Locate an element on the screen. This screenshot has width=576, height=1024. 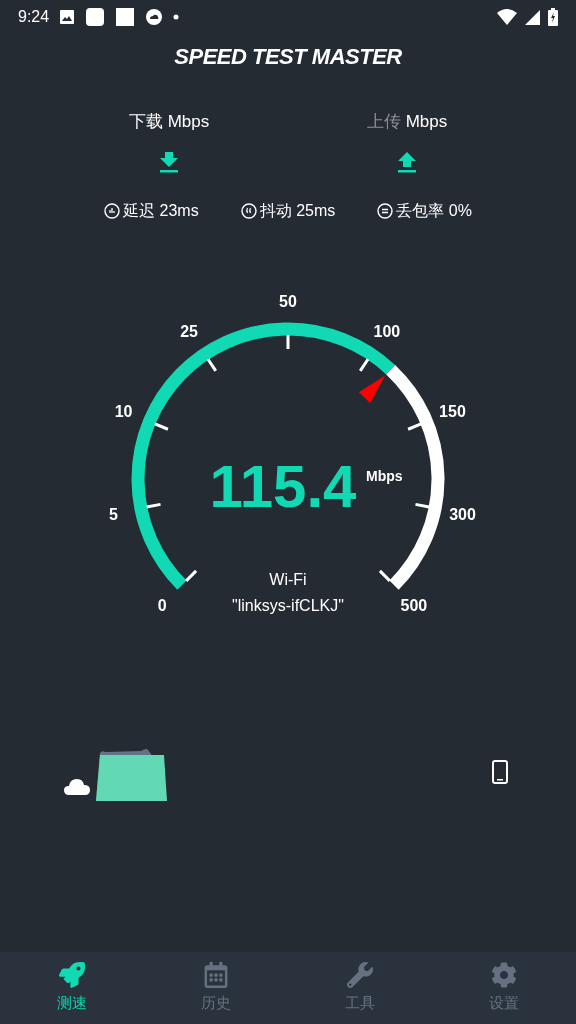
gauge-tick-label: 500 is located at coordinates (414, 605).